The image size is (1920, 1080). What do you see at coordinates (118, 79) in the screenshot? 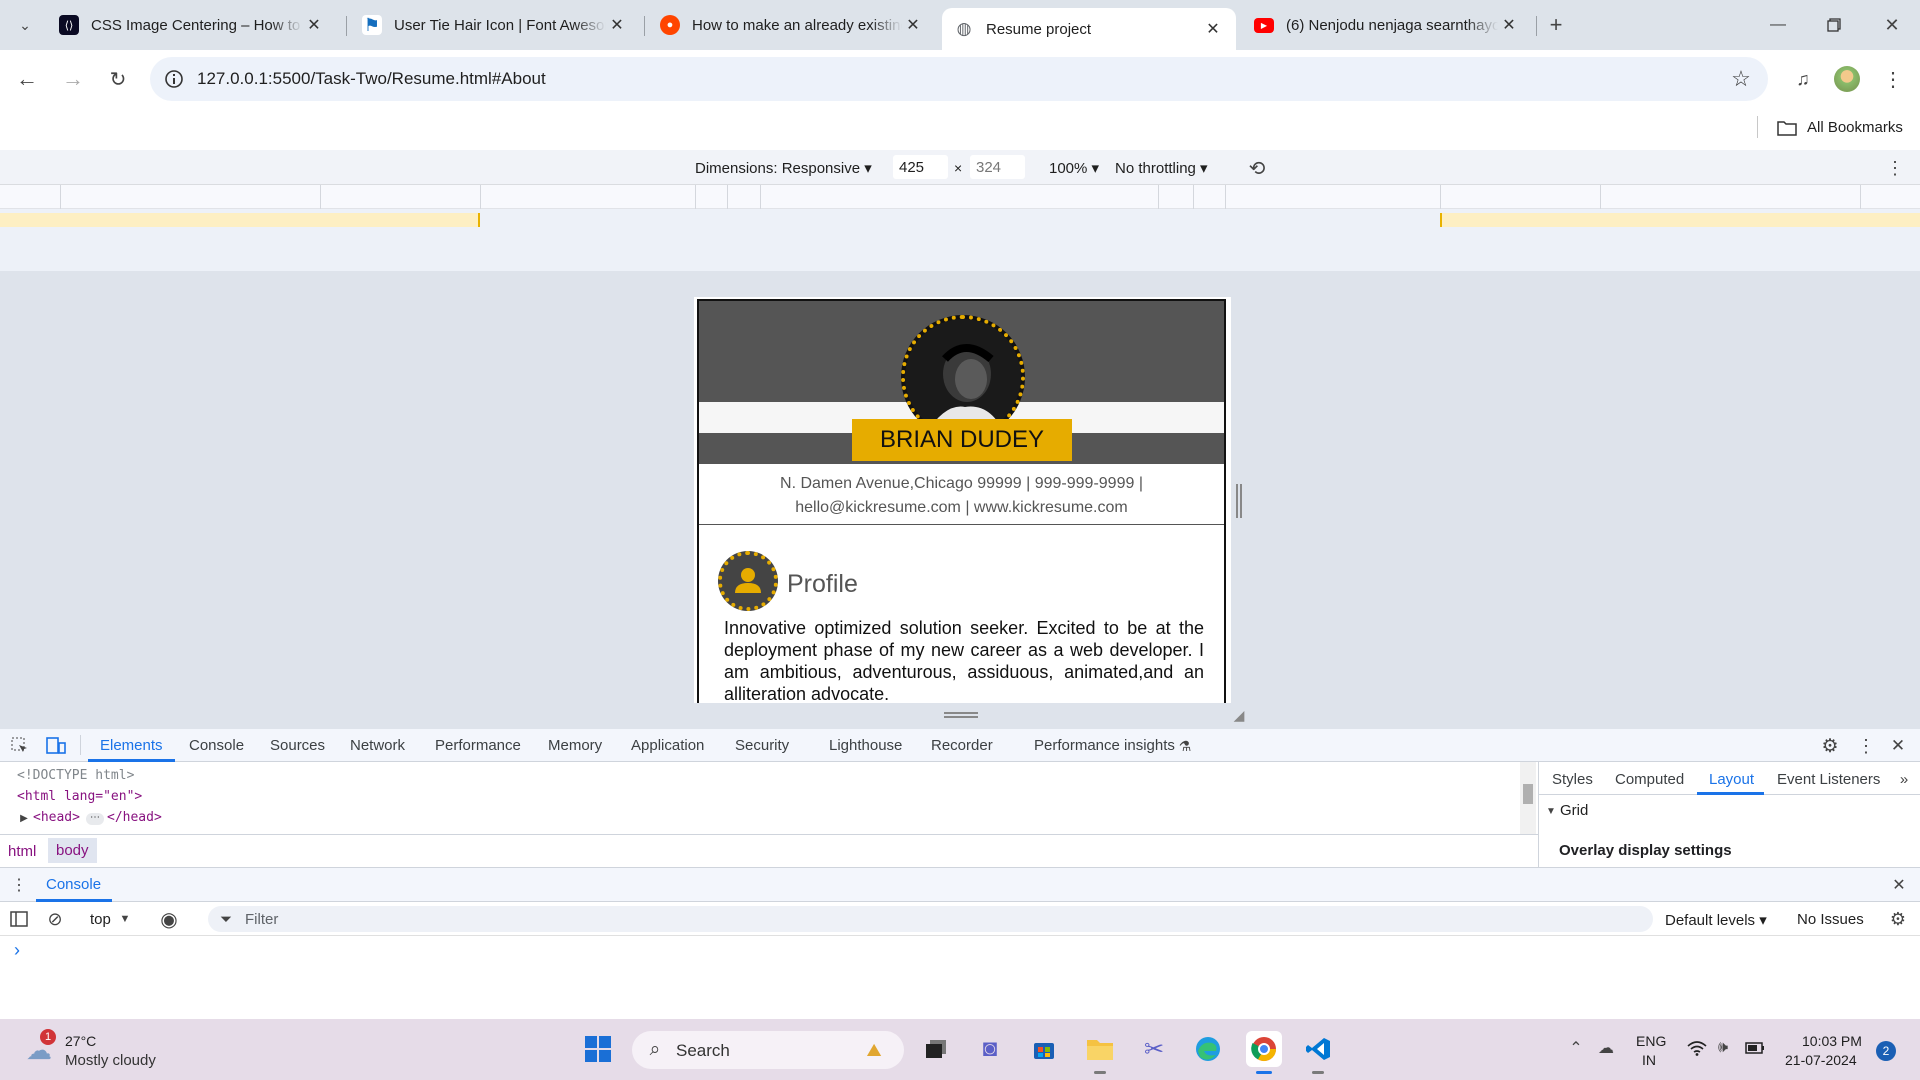
I see `reload-icon: ↻` at bounding box center [118, 79].